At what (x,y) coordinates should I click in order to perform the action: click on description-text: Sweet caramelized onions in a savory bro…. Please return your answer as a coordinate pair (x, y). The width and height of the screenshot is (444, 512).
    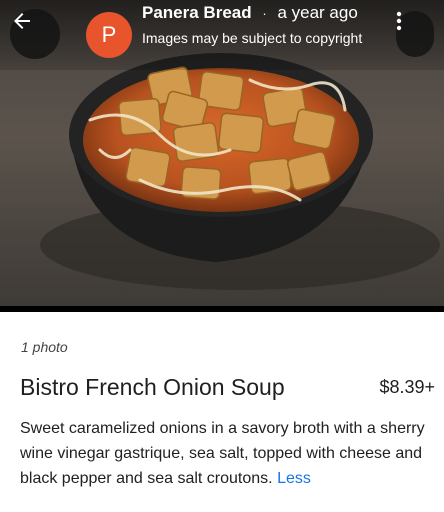
    Looking at the image, I should click on (222, 453).